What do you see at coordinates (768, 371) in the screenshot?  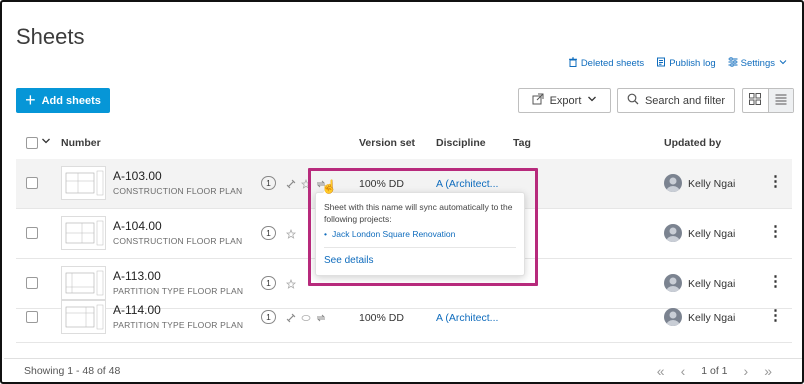 I see `last-page-icon: »` at bounding box center [768, 371].